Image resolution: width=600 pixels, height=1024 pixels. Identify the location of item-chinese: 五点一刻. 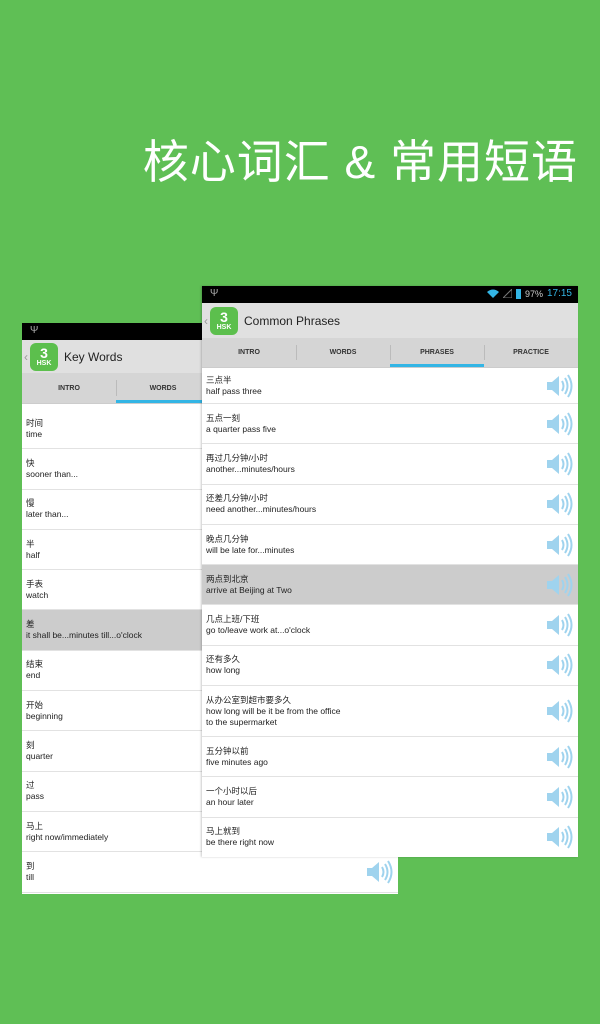
(223, 417).